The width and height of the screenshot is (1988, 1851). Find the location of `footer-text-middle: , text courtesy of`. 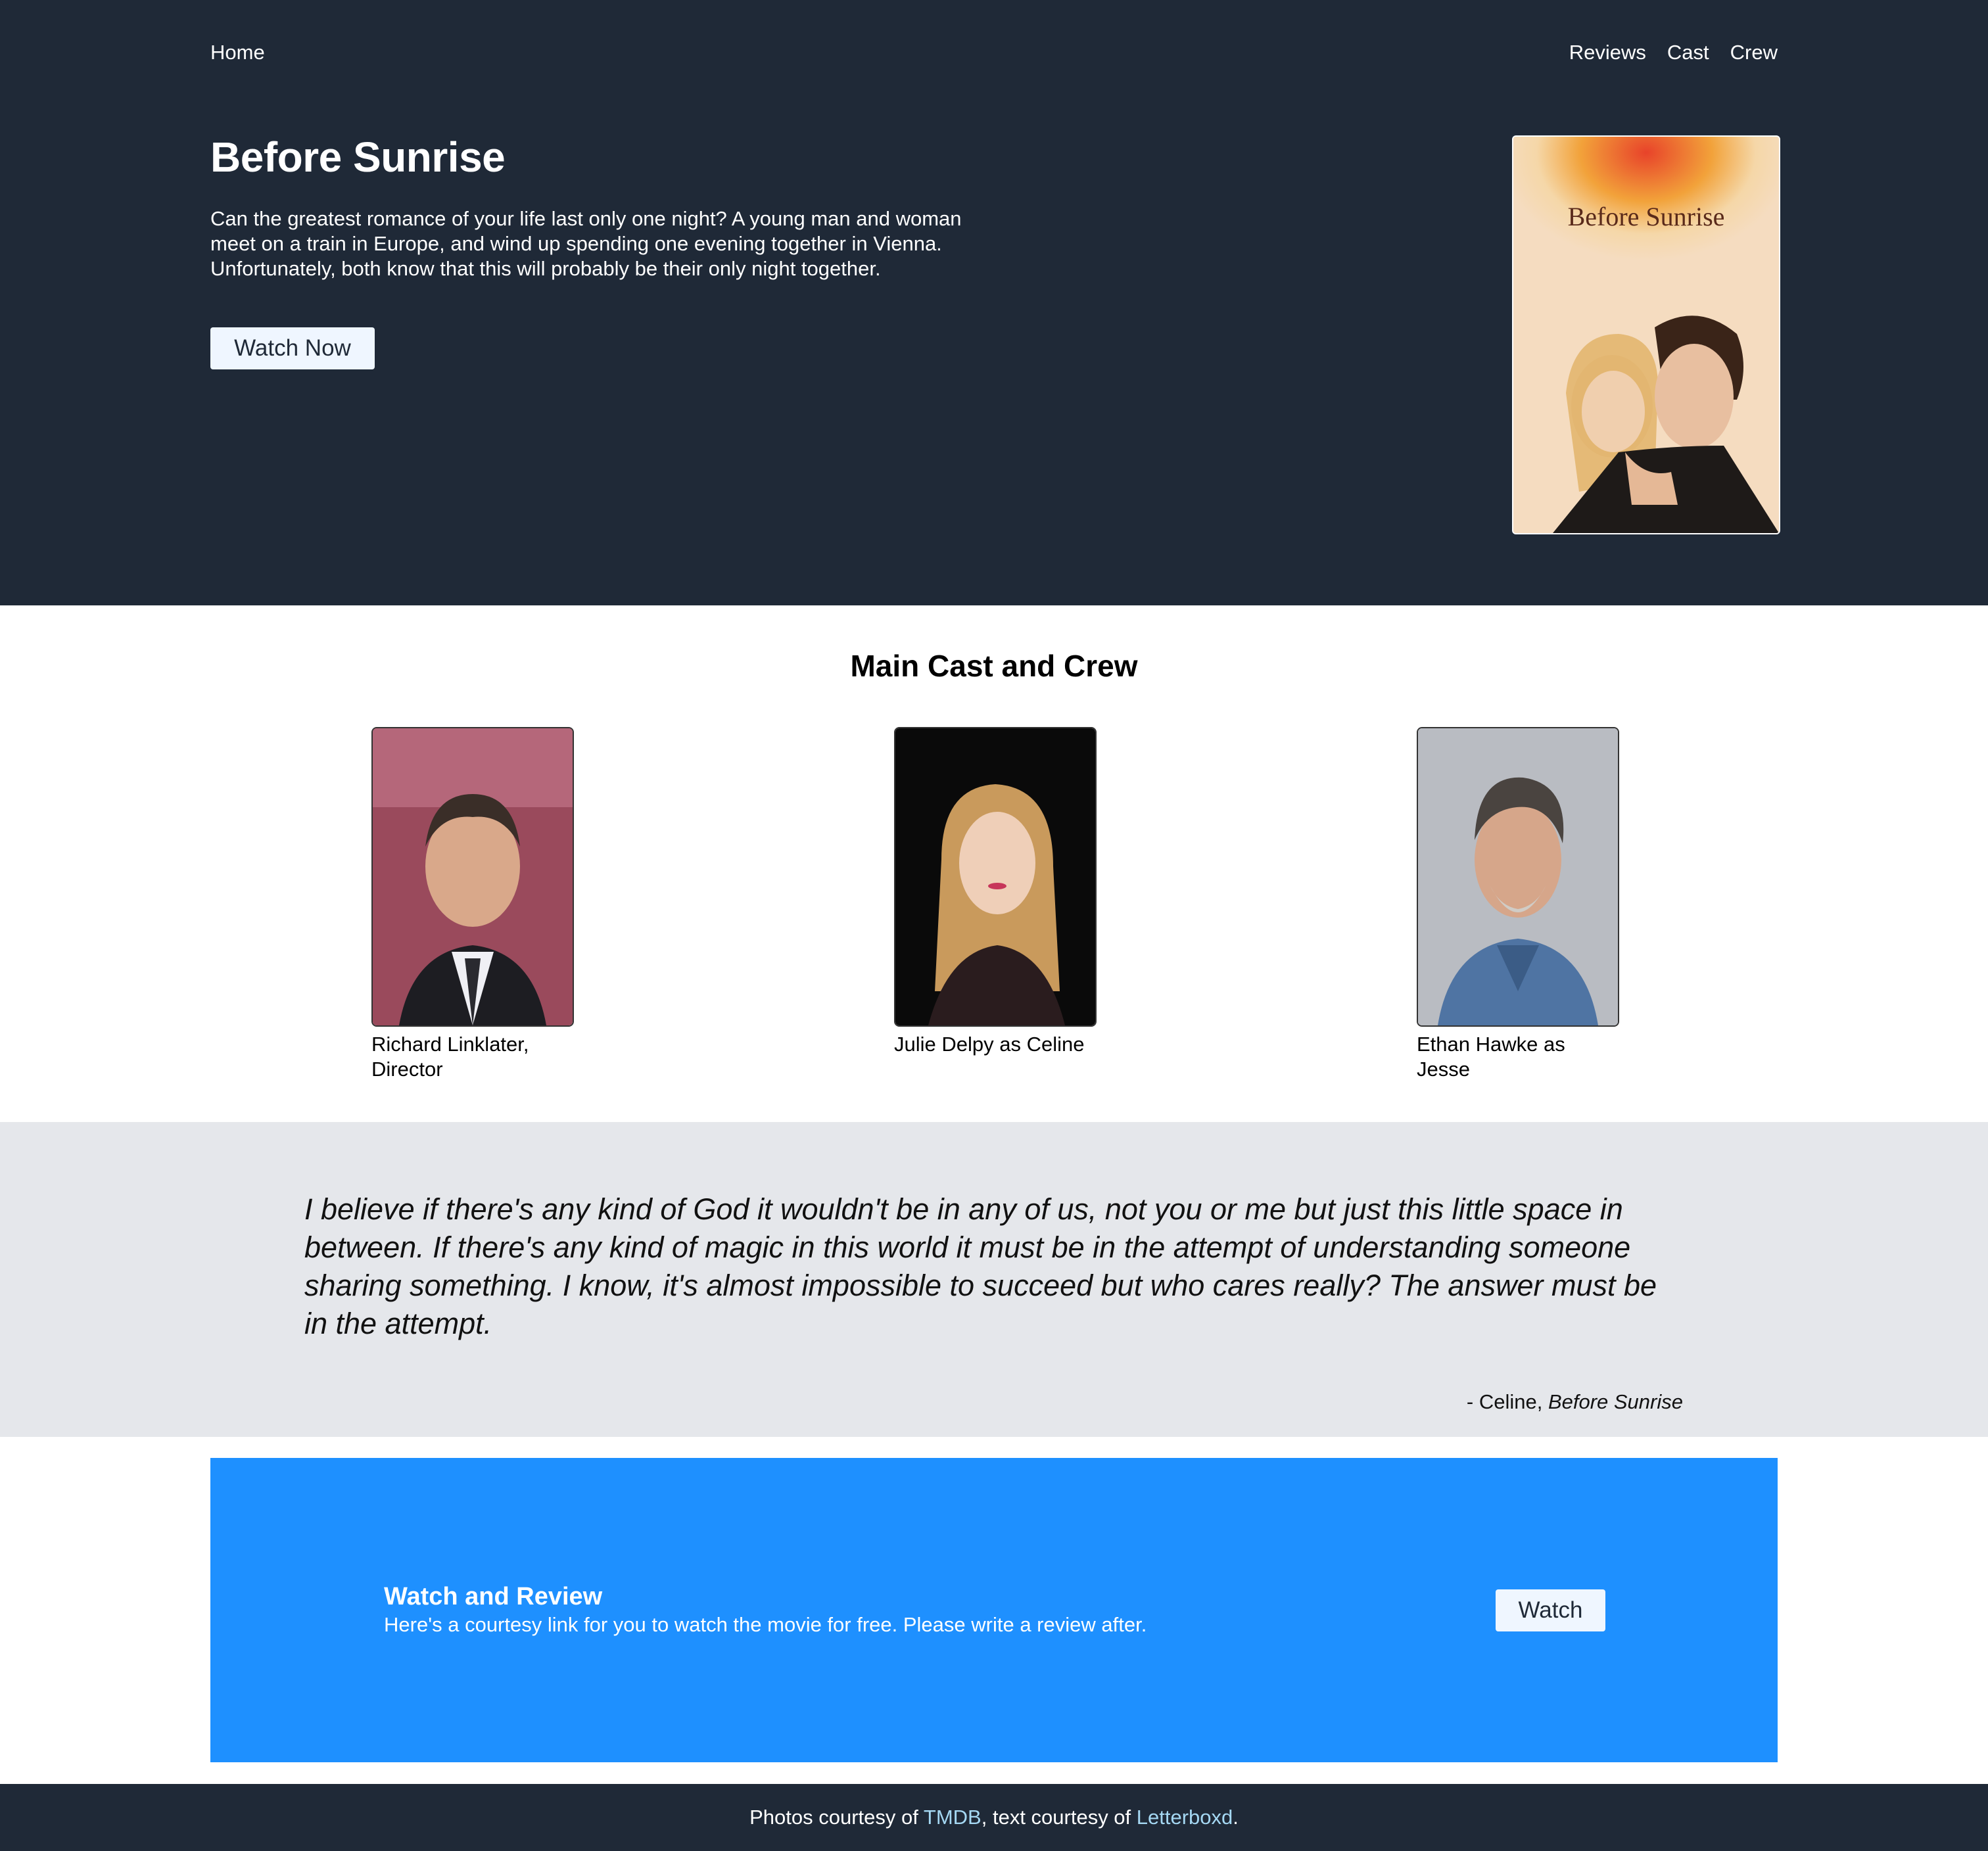

footer-text-middle: , text courtesy of is located at coordinates (1059, 1818).